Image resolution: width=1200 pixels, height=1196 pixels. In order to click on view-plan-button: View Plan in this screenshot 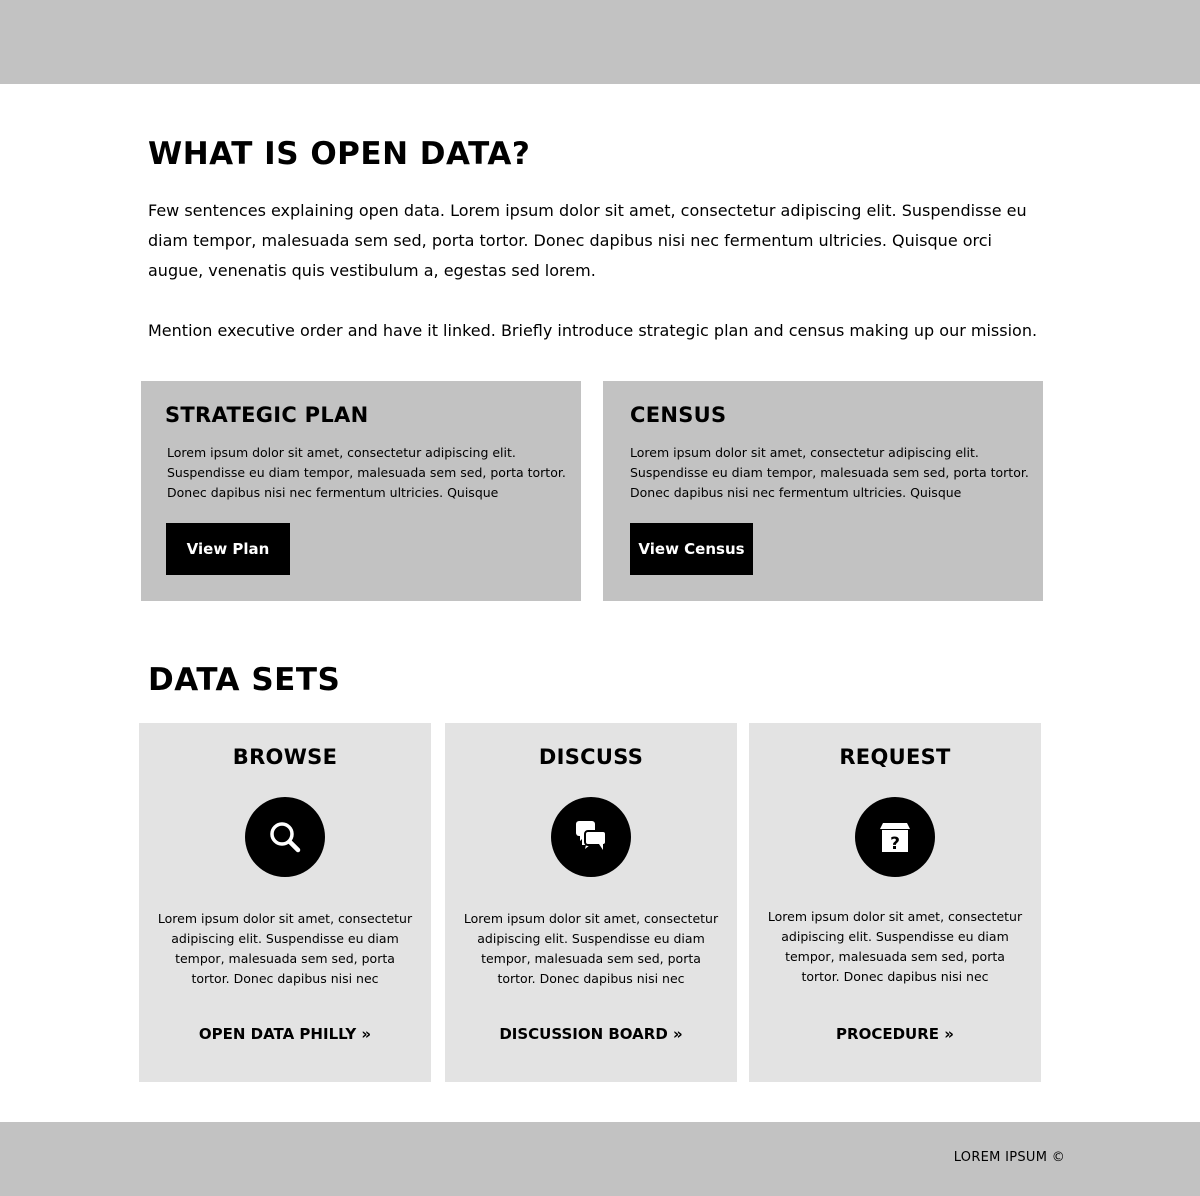, I will do `click(228, 549)`.